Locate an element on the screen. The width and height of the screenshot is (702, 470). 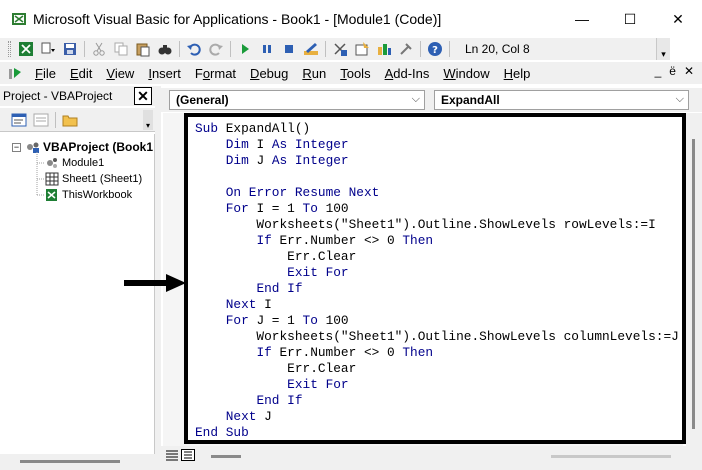
code-window-header: (General) ⌵ ExpandAll ⌵ is located at coordinates (431, 100).